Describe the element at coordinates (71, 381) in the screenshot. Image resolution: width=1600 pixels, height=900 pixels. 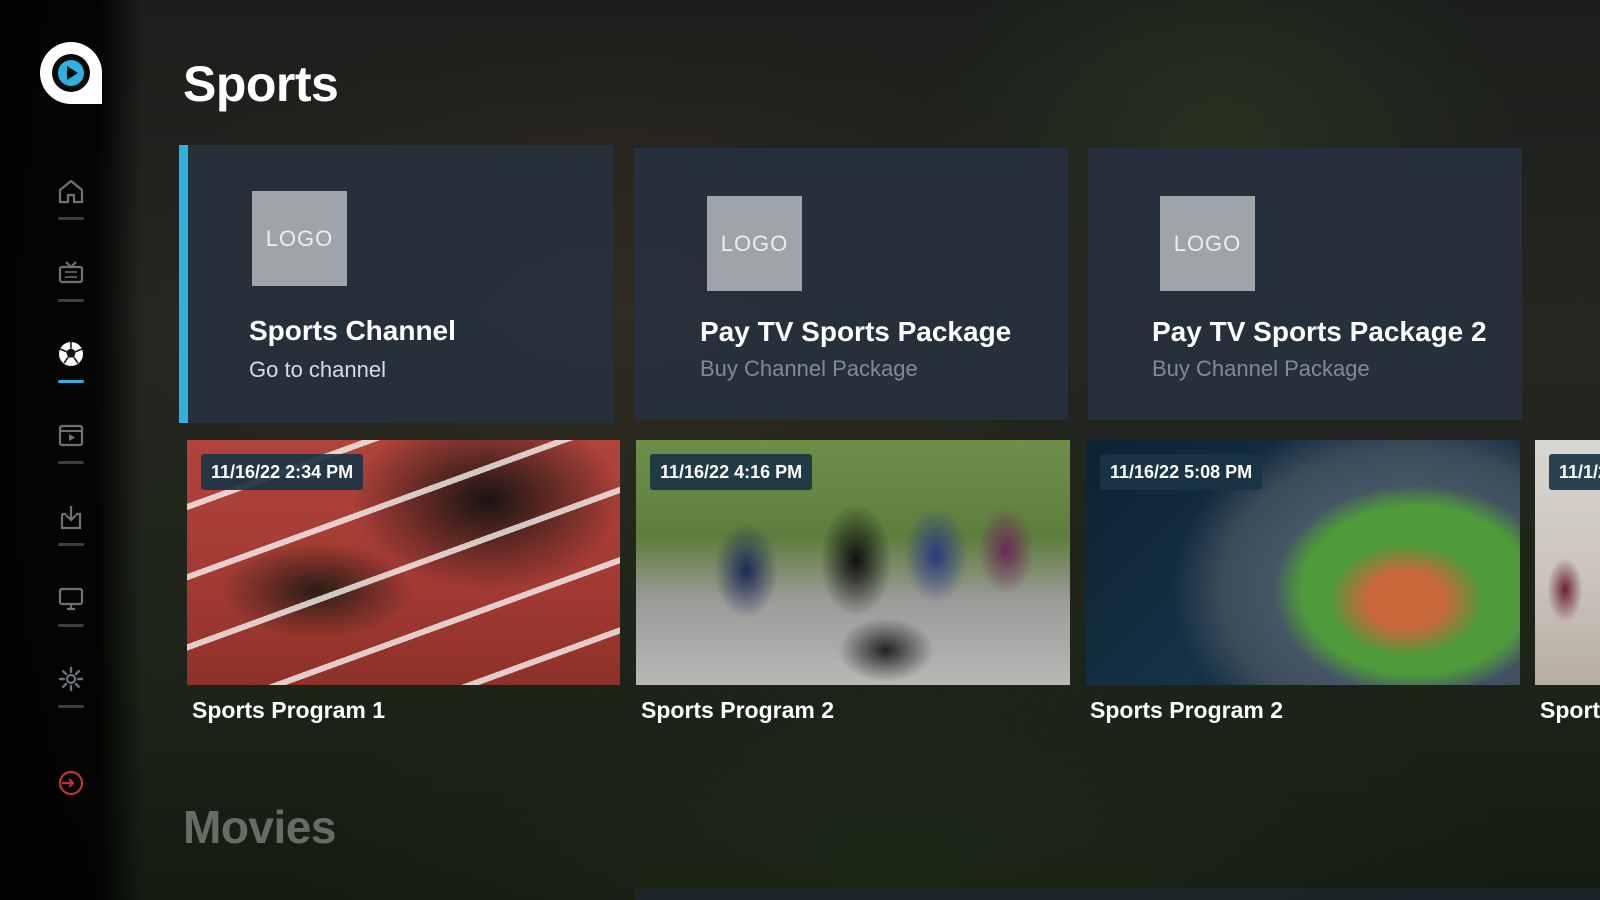
I see `nav-active-indicator` at that location.